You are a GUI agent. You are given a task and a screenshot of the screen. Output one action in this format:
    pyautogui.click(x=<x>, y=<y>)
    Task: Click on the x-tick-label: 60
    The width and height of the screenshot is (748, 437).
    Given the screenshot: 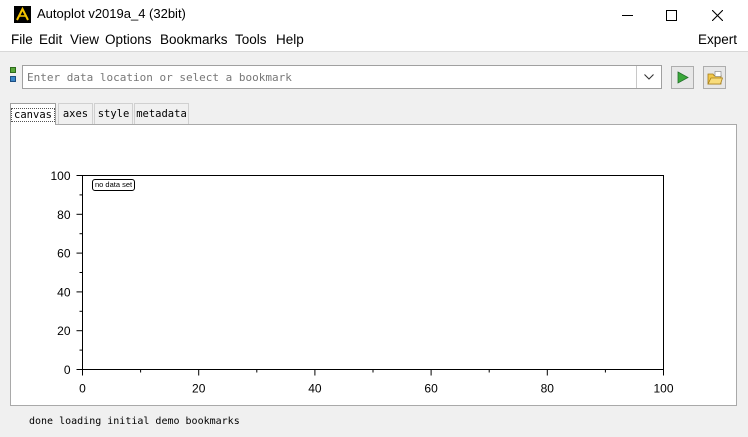 What is the action you would take?
    pyautogui.click(x=431, y=389)
    